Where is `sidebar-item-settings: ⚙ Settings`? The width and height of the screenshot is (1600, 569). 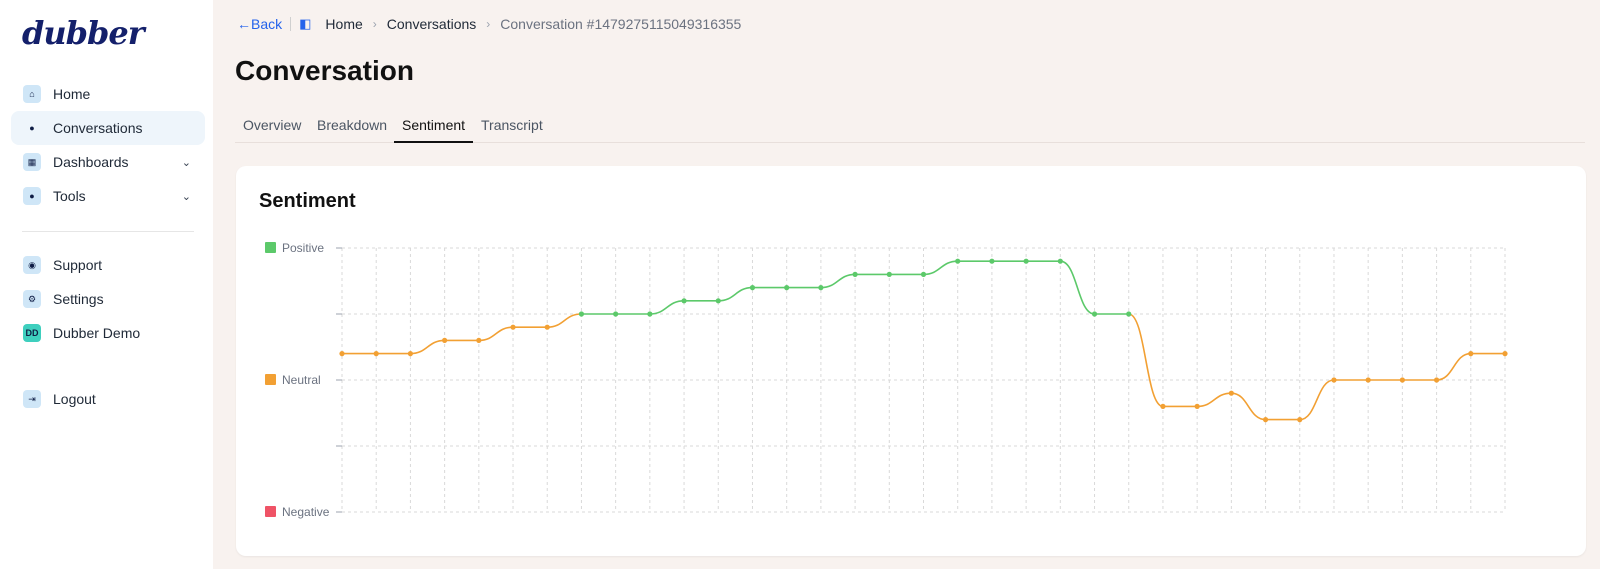 sidebar-item-settings: ⚙ Settings is located at coordinates (108, 299).